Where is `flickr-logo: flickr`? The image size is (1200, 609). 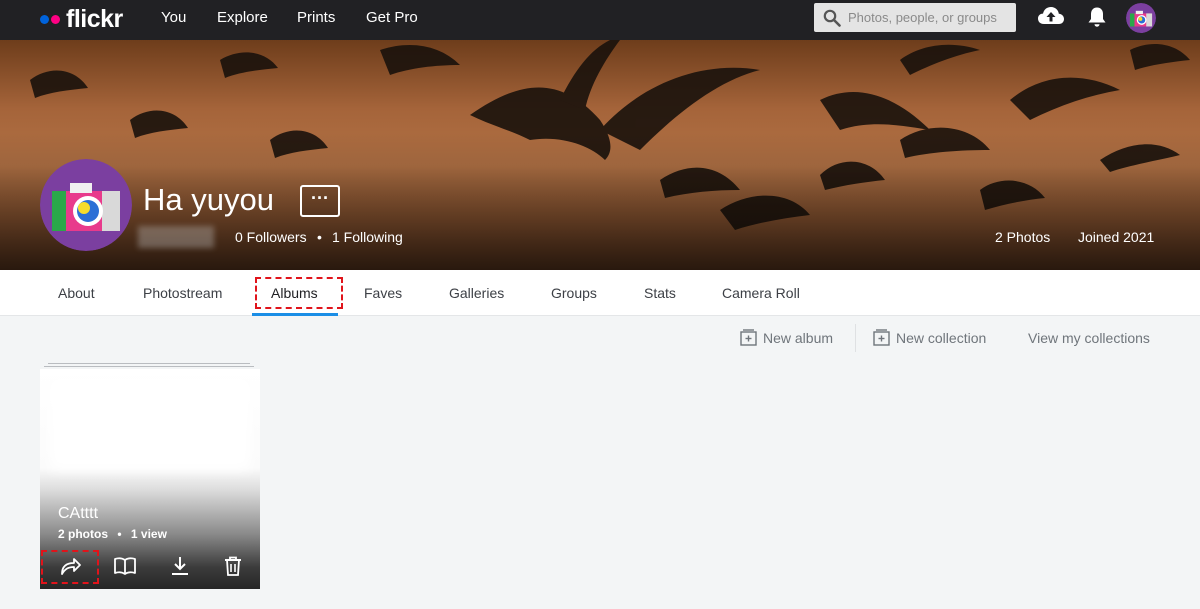
flickr-logo: flickr is located at coordinates (81, 19).